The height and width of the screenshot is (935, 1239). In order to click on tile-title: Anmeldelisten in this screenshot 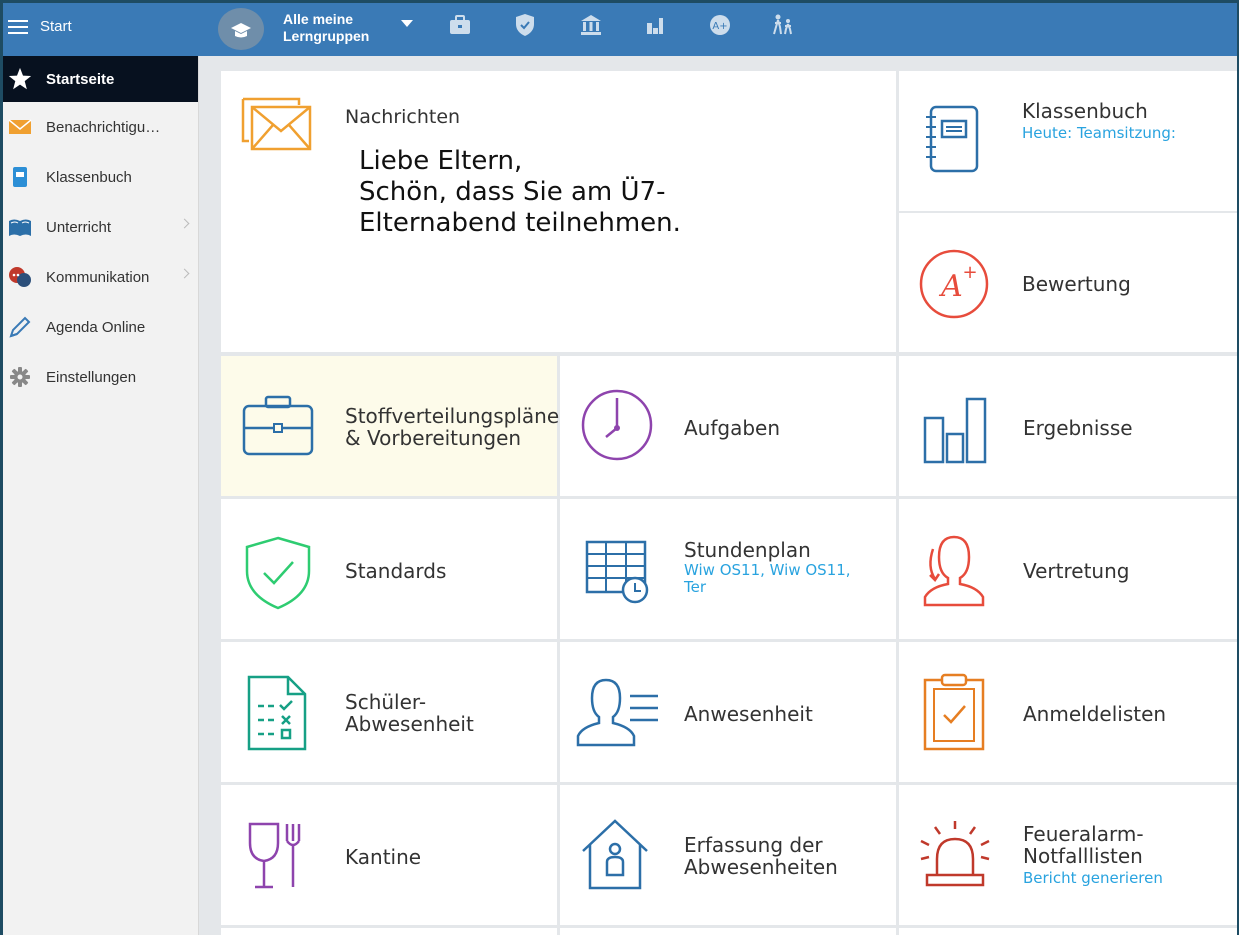, I will do `click(1095, 714)`.